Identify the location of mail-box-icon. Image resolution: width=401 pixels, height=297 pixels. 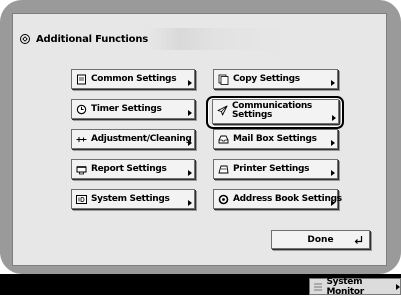
(223, 139).